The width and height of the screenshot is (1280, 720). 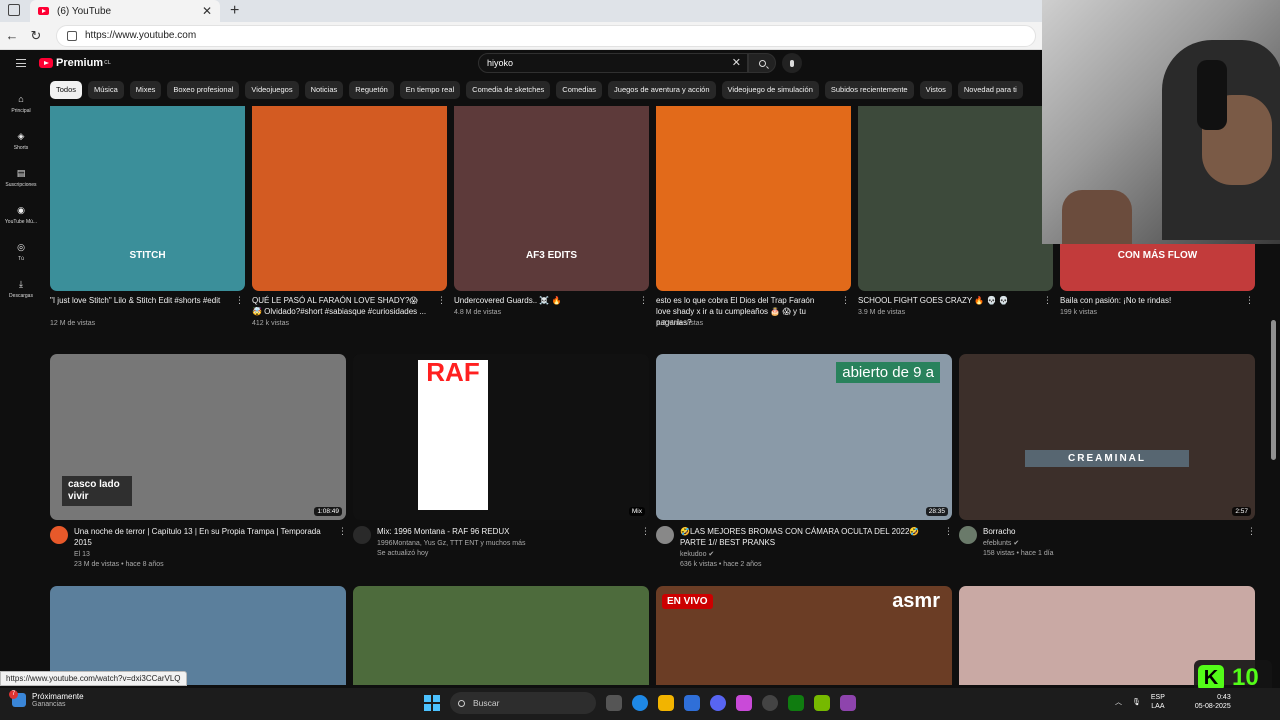 What do you see at coordinates (1111, 531) in the screenshot?
I see `video-title: Borracho` at bounding box center [1111, 531].